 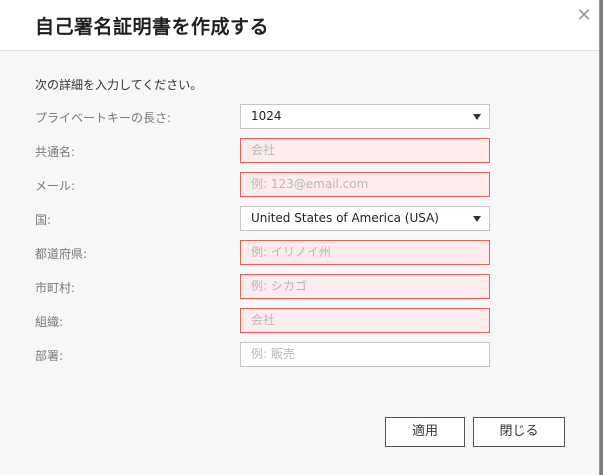 What do you see at coordinates (263, 320) in the screenshot?
I see `organization-placeholder: 会社` at bounding box center [263, 320].